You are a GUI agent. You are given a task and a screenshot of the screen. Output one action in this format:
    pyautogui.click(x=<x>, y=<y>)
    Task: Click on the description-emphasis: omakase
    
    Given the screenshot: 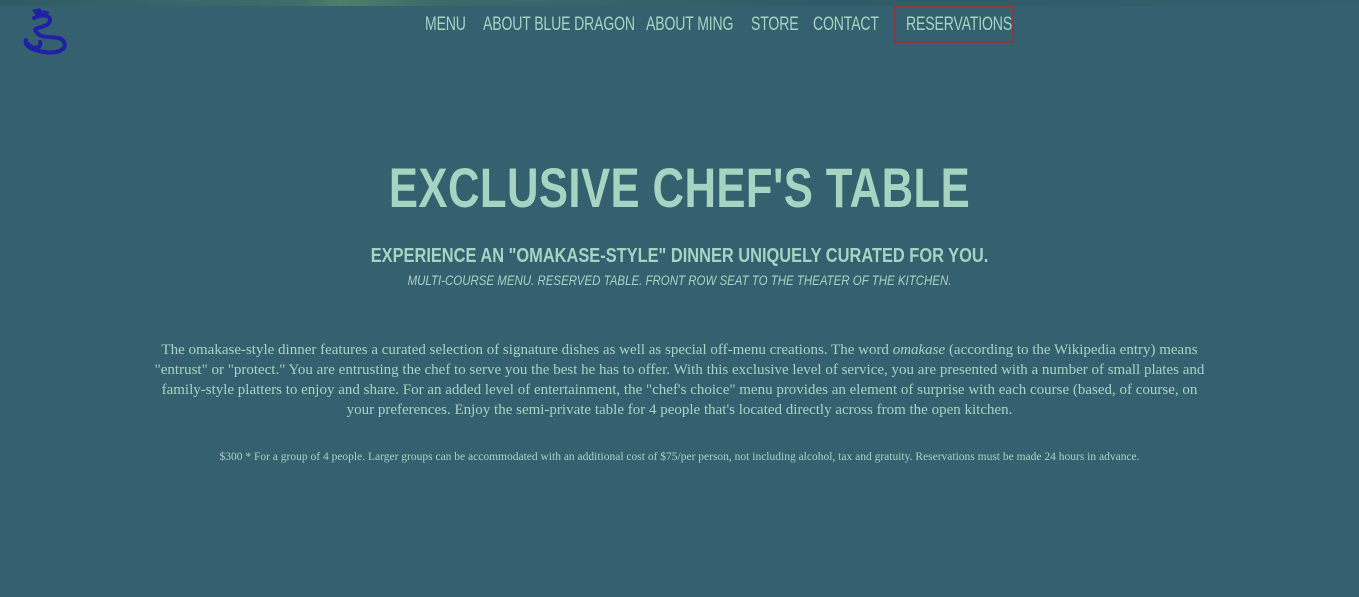 What is the action you would take?
    pyautogui.click(x=919, y=350)
    